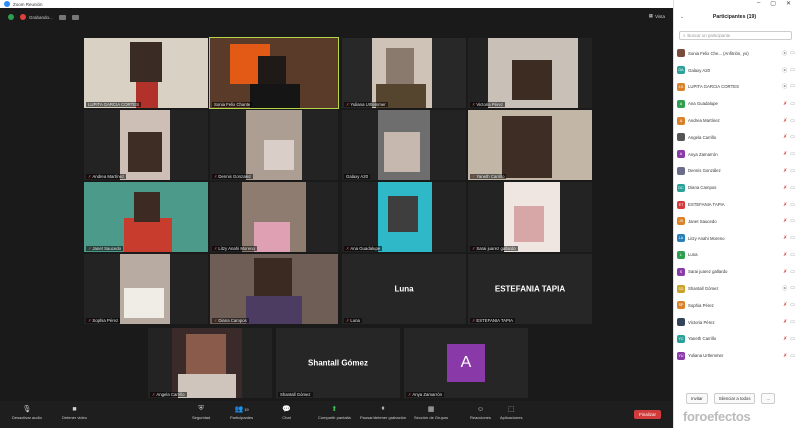  Describe the element at coordinates (241, 412) in the screenshot. I see `participants-button: 👥 19 Participantes` at that location.